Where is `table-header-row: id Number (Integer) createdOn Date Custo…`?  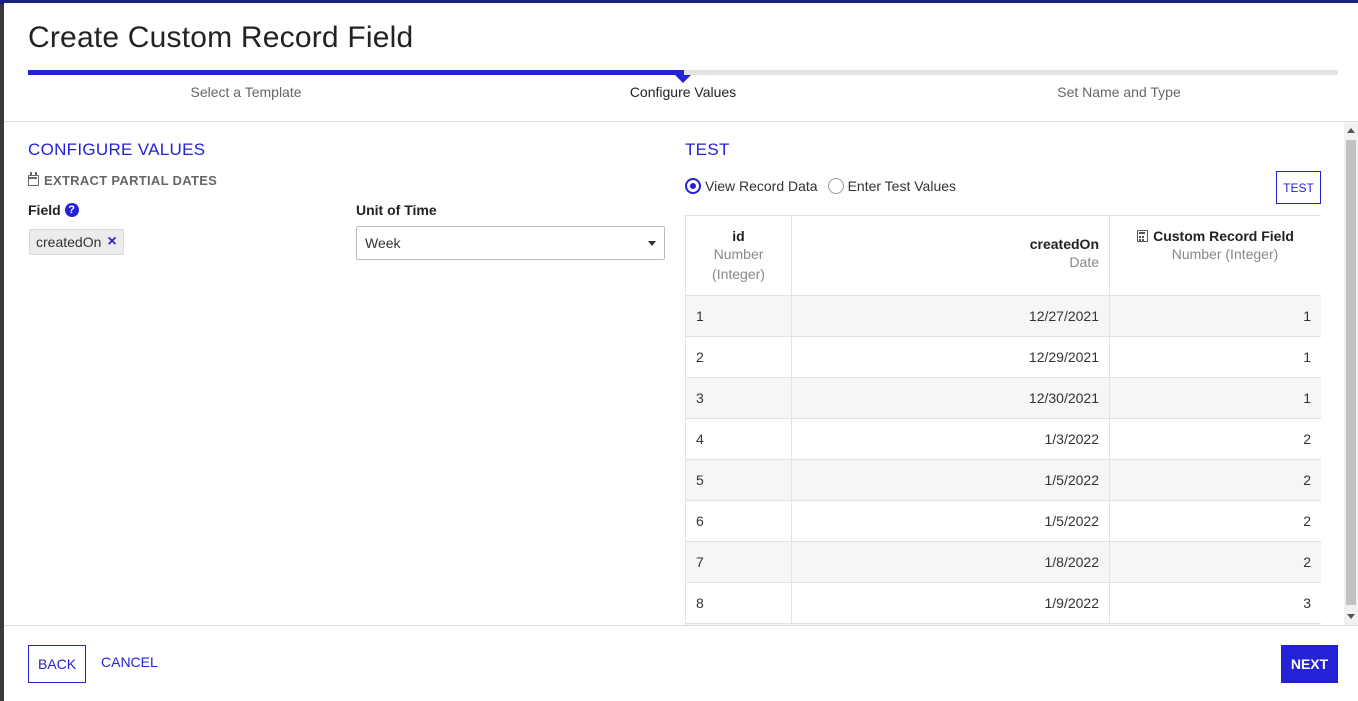 table-header-row: id Number (Integer) createdOn Date Custo… is located at coordinates (1003, 255).